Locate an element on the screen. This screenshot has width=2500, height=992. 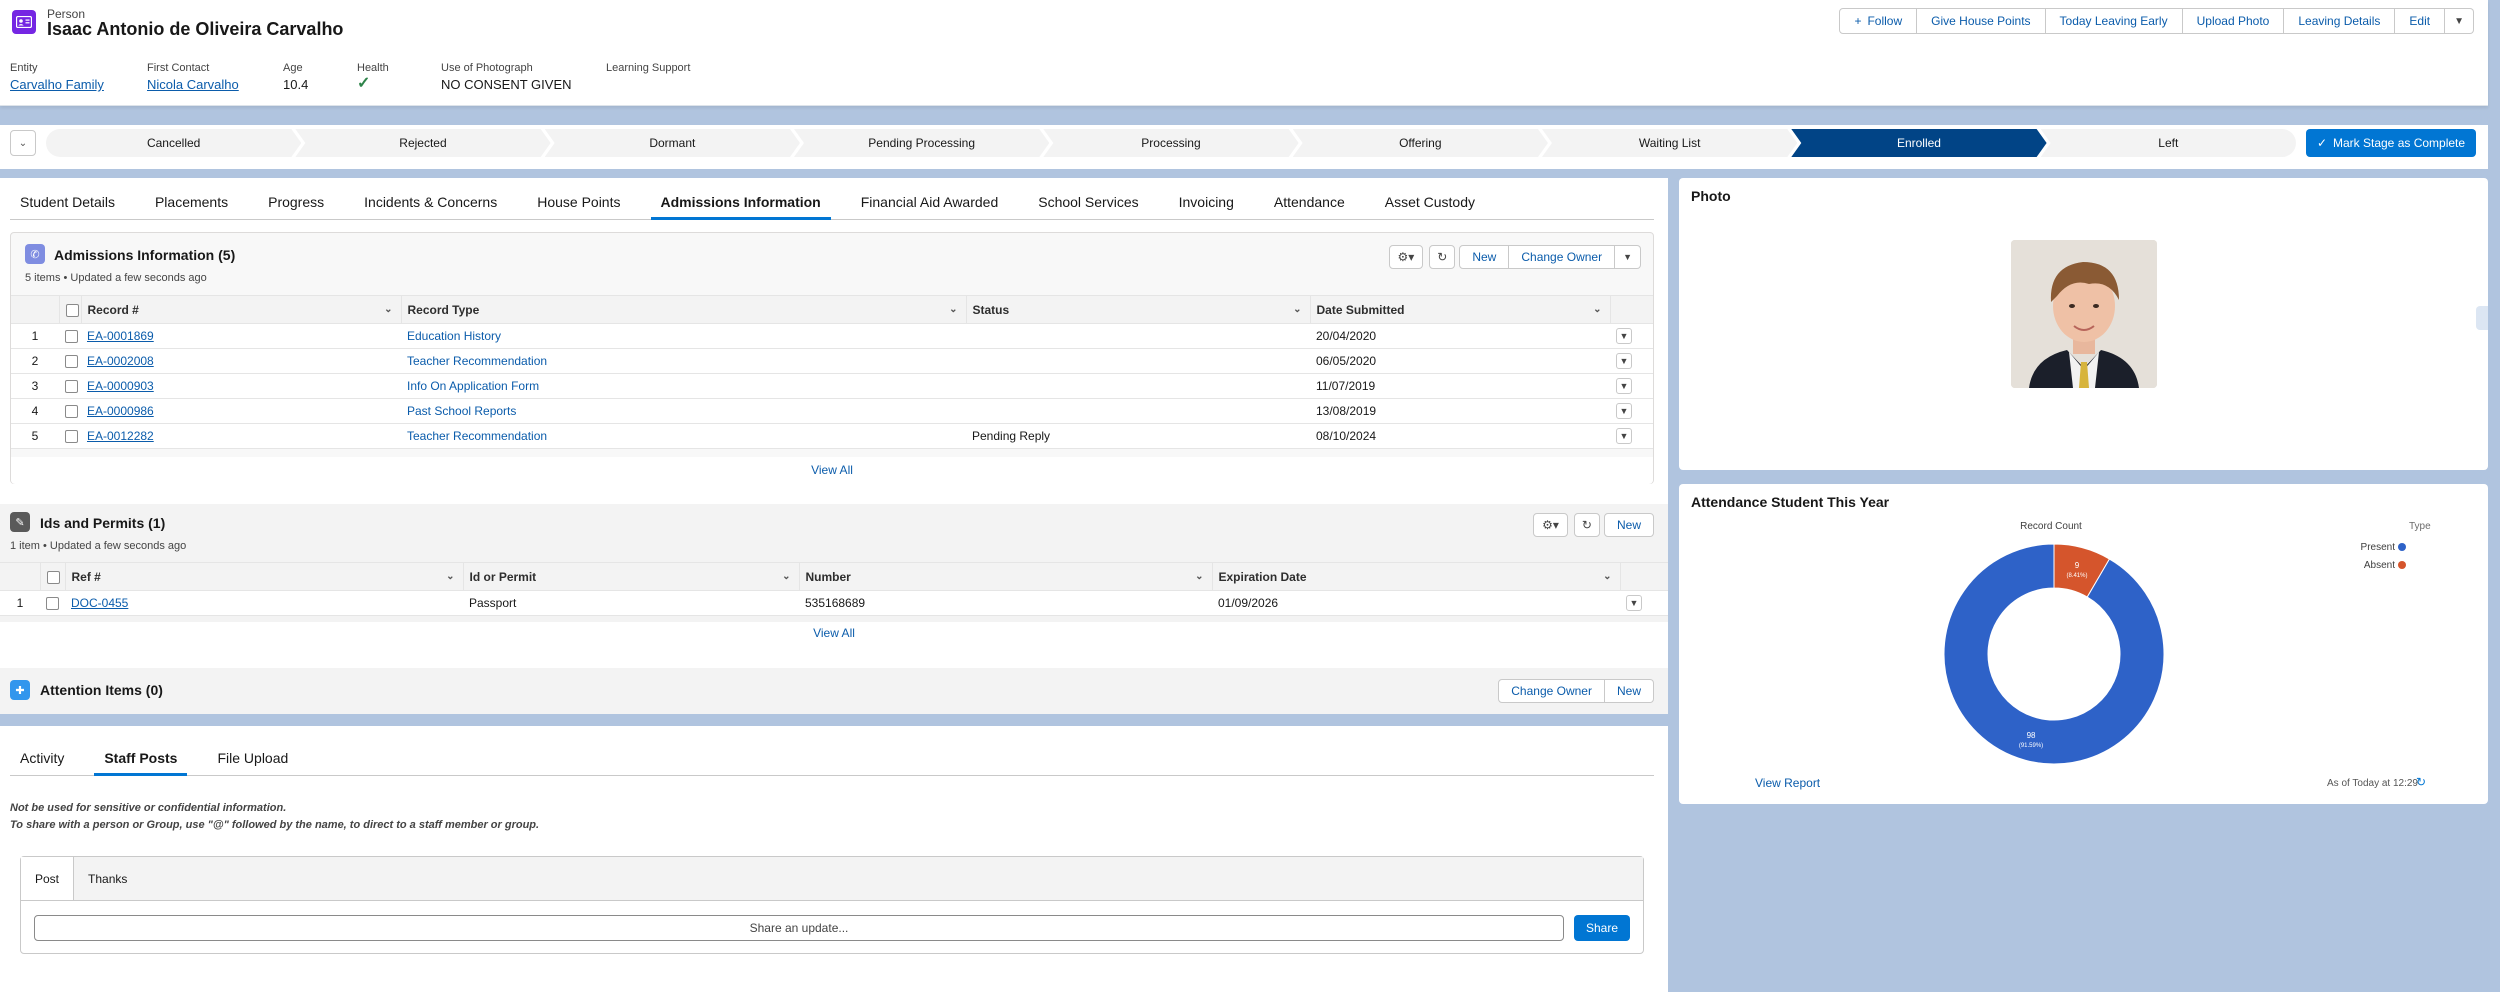
tab-house-points: House Points is located at coordinates (578, 198).